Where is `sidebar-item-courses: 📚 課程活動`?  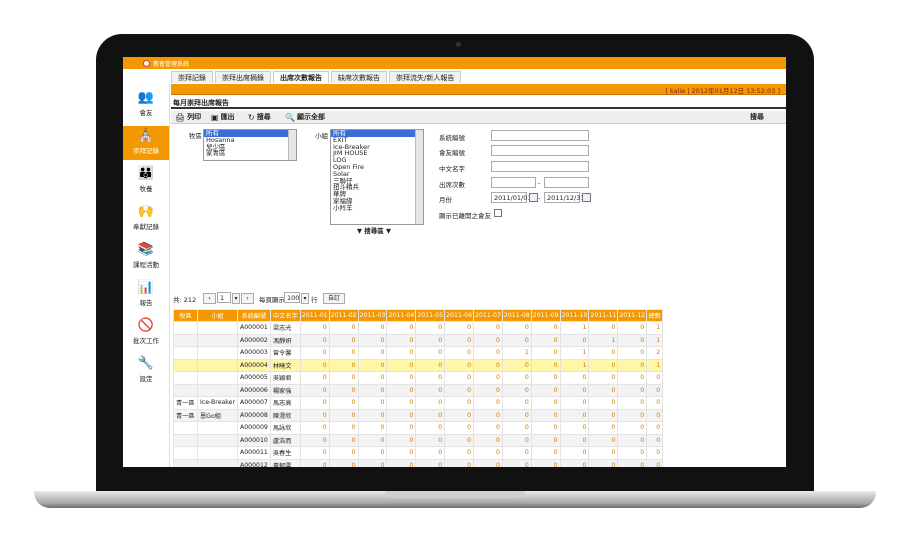 sidebar-item-courses: 📚 課程活動 is located at coordinates (146, 257).